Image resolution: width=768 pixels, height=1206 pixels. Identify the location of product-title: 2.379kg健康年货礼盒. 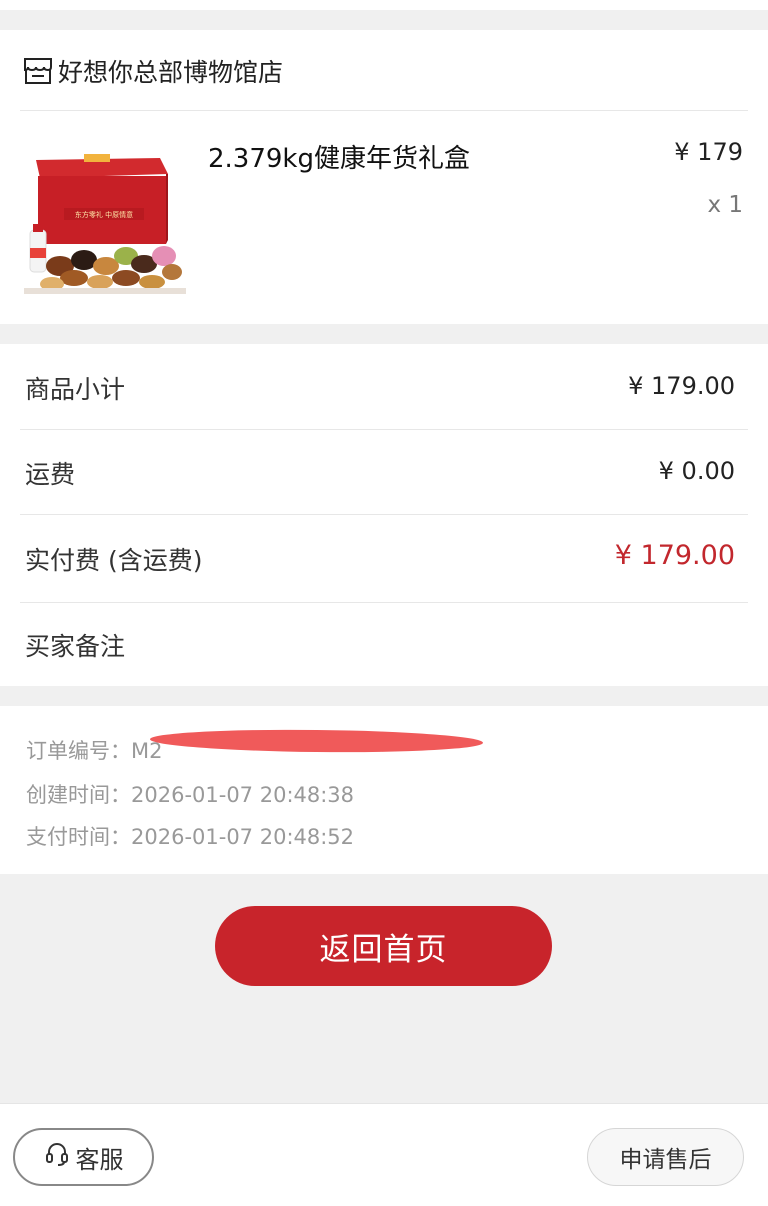
(339, 156).